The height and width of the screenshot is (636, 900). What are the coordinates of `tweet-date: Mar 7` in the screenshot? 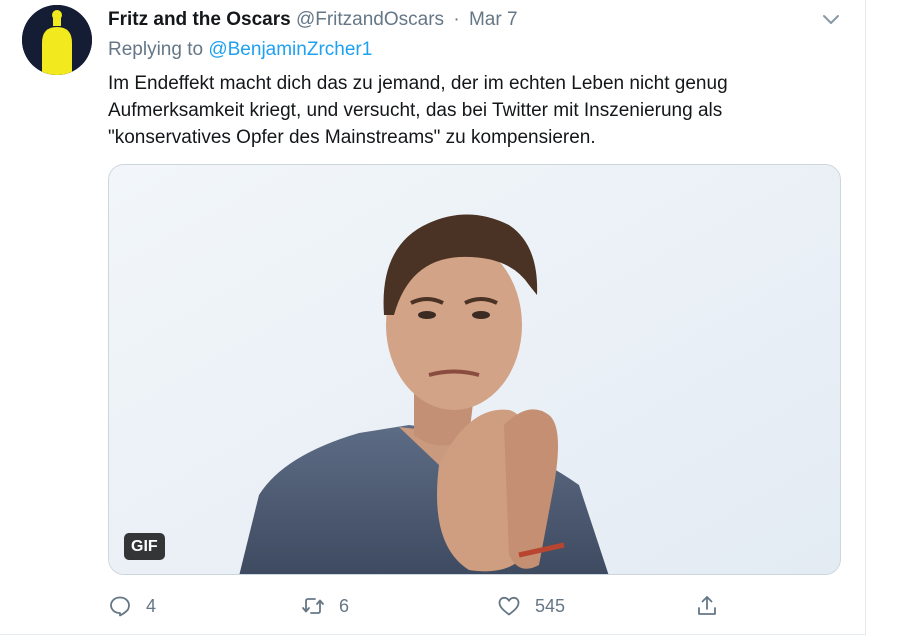 It's located at (493, 19).